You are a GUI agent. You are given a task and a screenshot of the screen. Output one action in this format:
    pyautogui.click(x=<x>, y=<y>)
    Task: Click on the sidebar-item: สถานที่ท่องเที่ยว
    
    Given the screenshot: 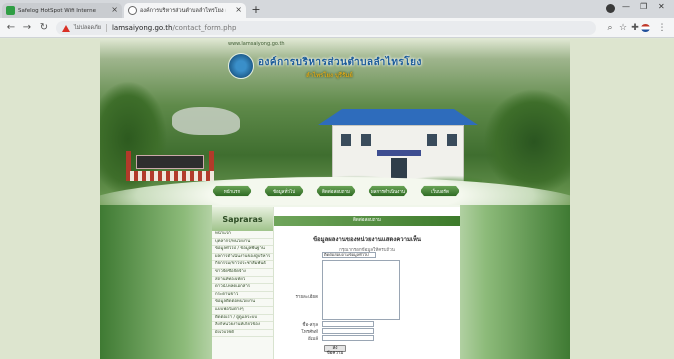 What is the action you would take?
    pyautogui.click(x=242, y=281)
    